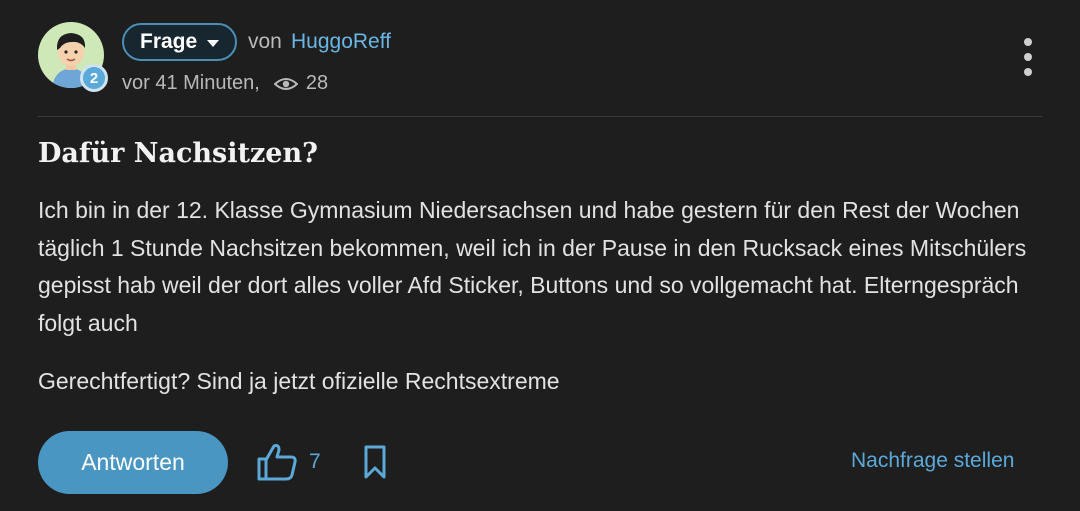 The width and height of the screenshot is (1080, 511). I want to click on eye-icon, so click(285, 83).